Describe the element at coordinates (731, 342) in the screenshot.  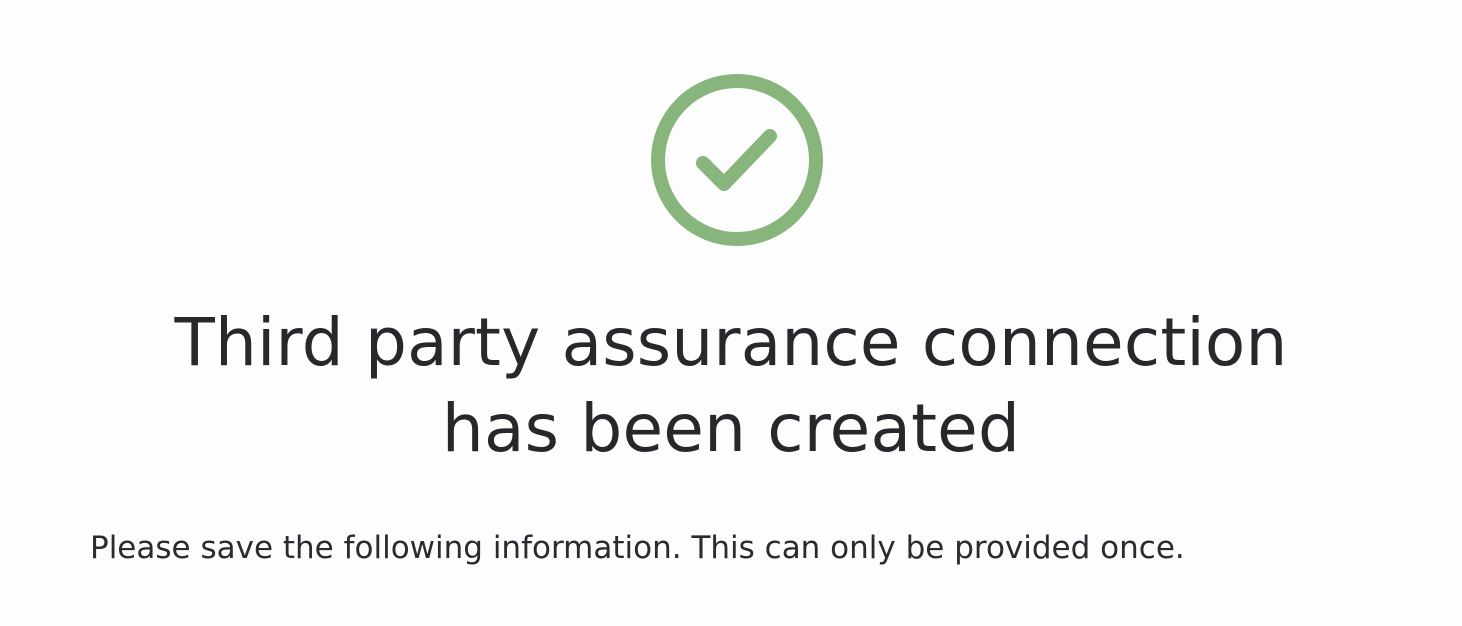
I see `success-title-line-1: Third party assurance connection` at that location.